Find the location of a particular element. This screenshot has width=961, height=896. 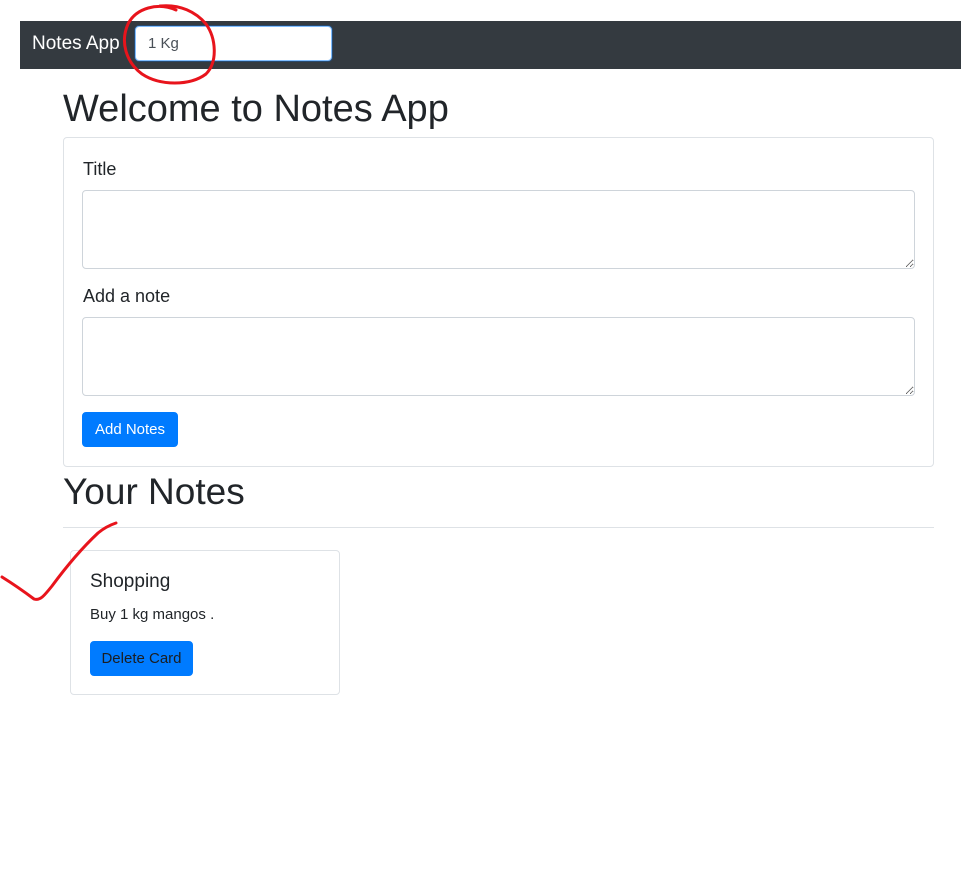

divider is located at coordinates (498, 527).